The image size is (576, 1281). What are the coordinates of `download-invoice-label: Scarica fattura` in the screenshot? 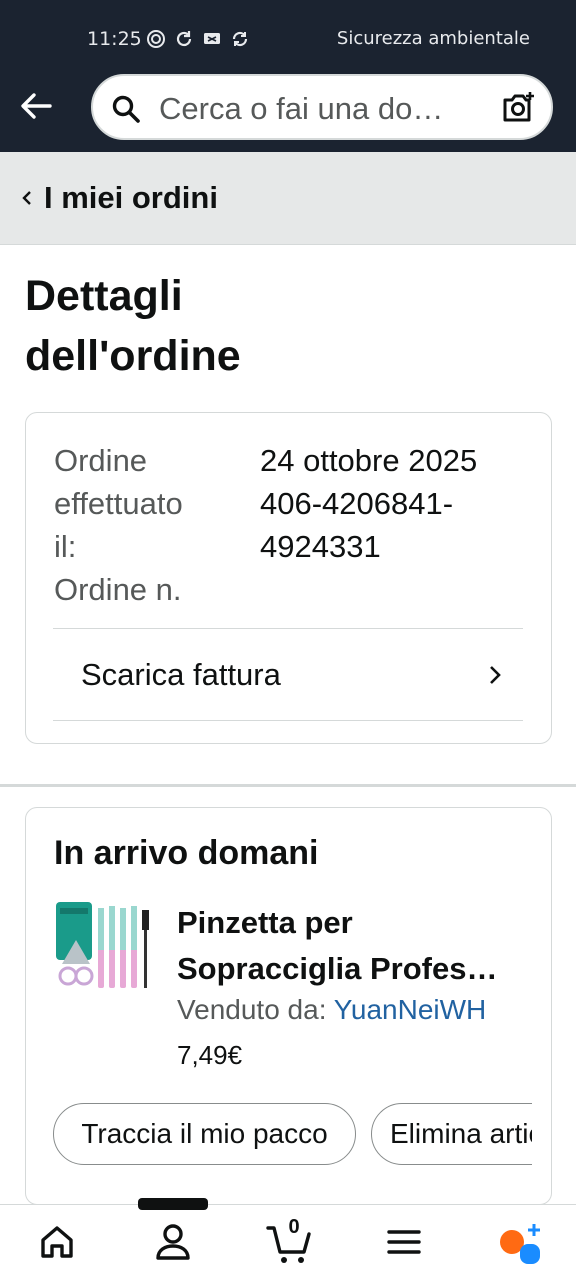 It's located at (181, 674).